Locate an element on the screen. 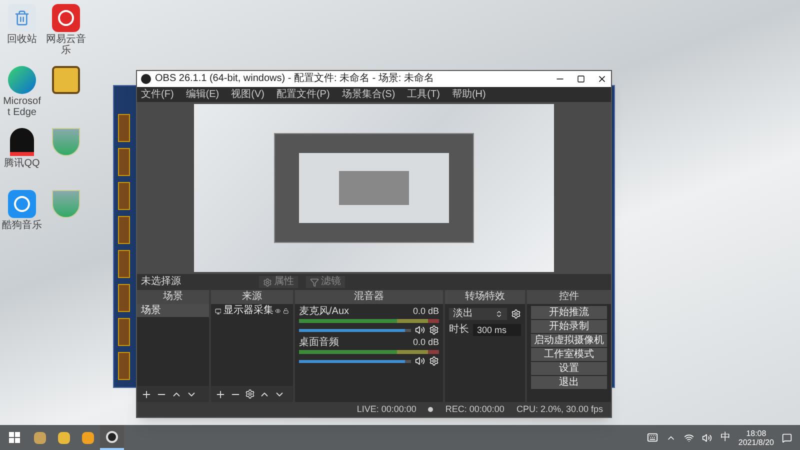  keyboard-icon is located at coordinates (652, 437).